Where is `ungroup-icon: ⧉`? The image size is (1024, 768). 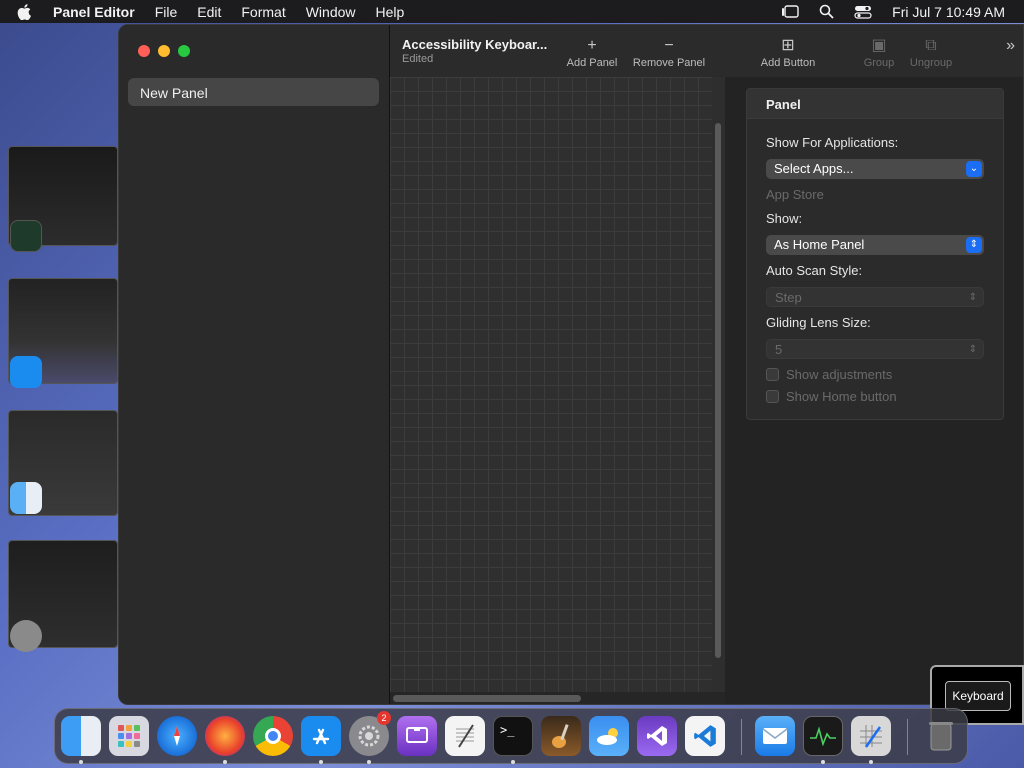
ungroup-icon: ⧉ is located at coordinates (931, 45).